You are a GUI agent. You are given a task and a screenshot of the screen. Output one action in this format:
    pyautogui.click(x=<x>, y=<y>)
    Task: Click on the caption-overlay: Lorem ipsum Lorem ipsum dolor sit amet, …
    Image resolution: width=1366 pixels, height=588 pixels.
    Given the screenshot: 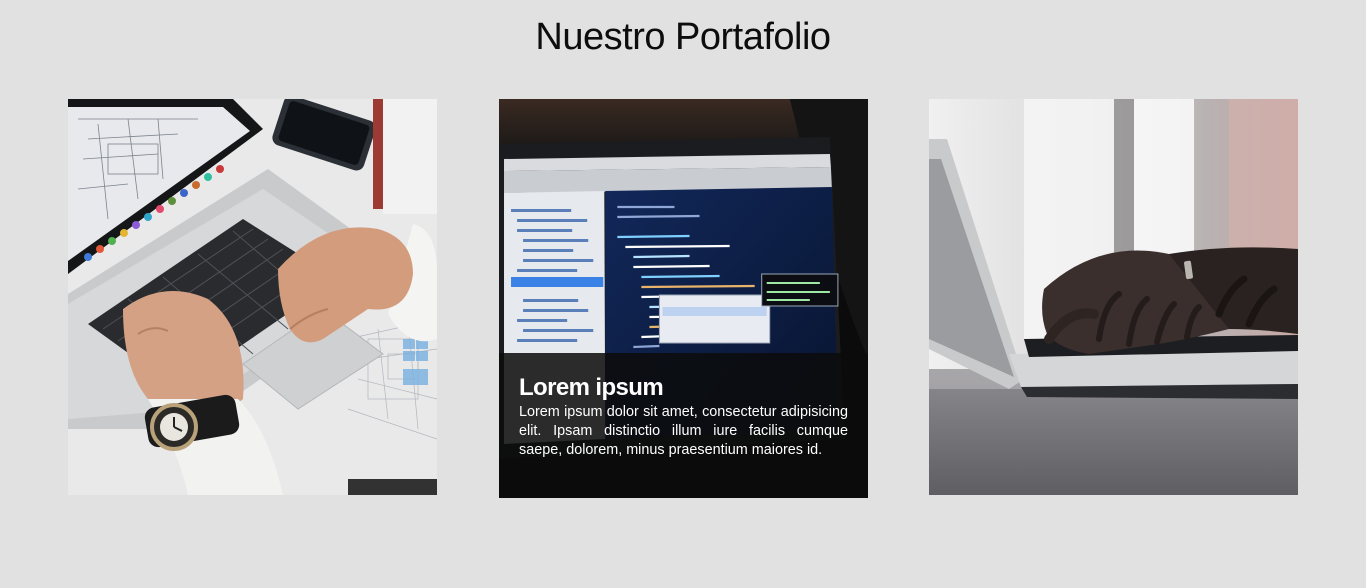 What is the action you would take?
    pyautogui.click(x=683, y=425)
    